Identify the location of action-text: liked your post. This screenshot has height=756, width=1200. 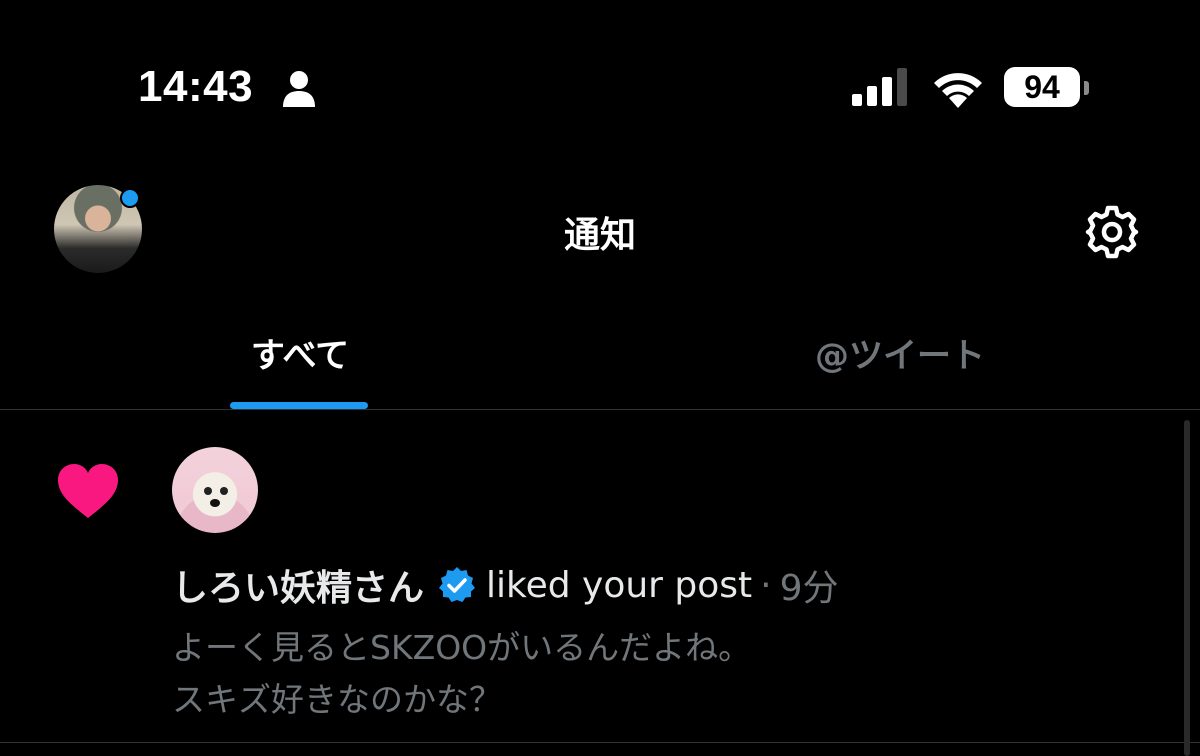
(619, 585).